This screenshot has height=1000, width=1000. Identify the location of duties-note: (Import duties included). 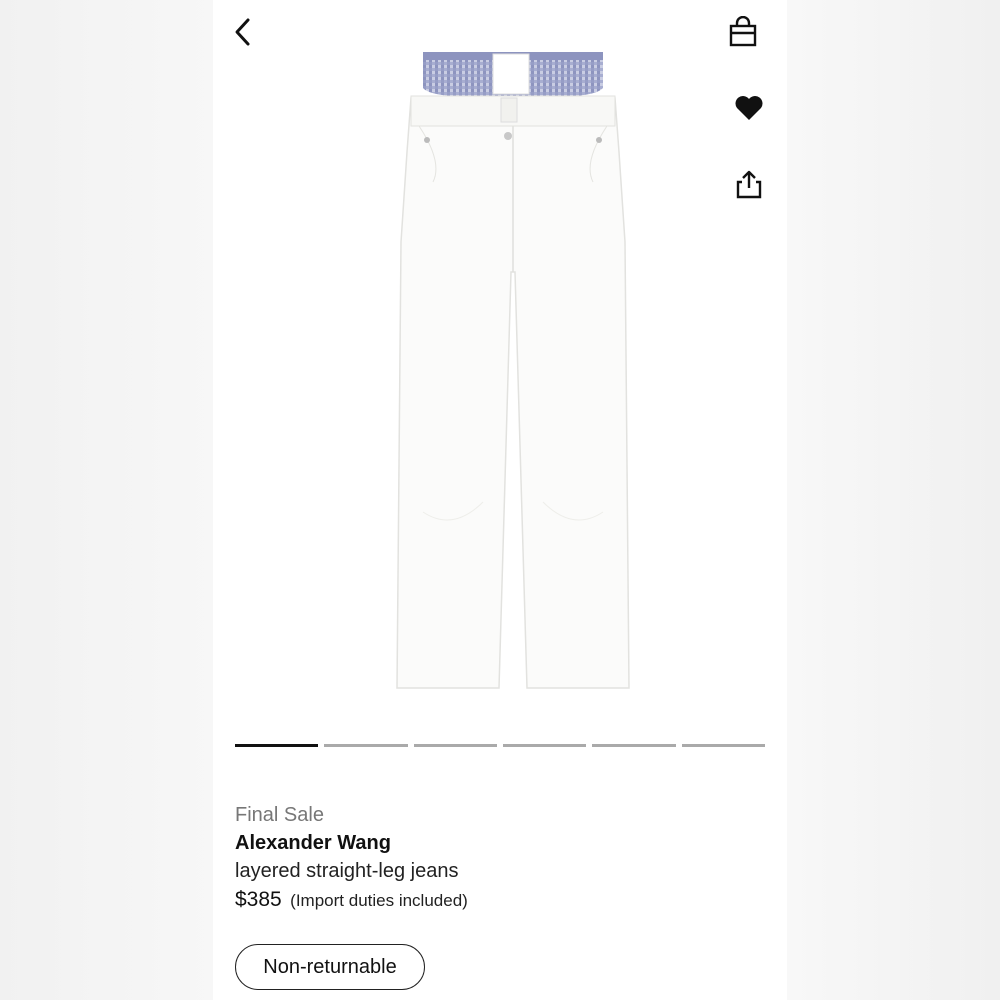
(379, 900).